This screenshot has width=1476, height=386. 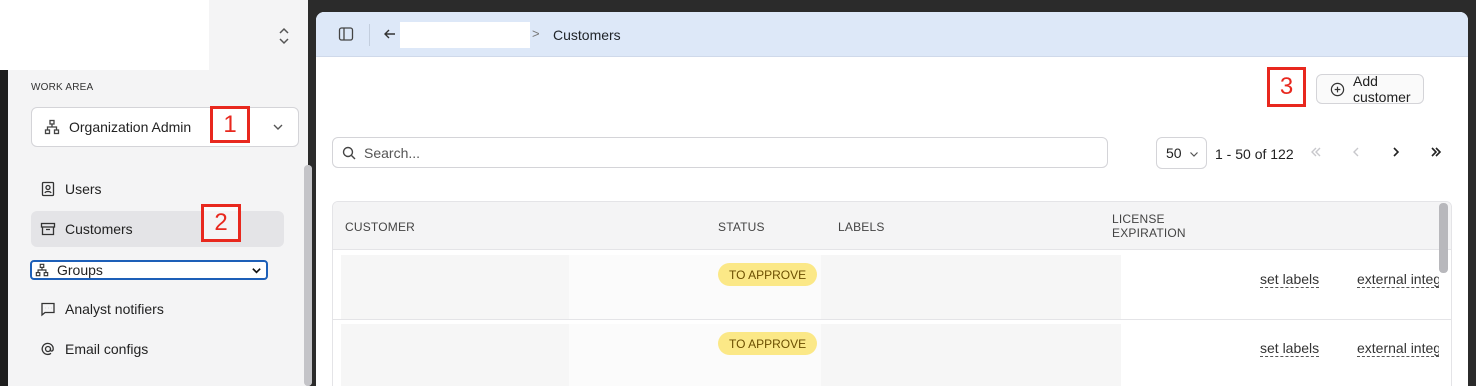 What do you see at coordinates (741, 227) in the screenshot?
I see `column-header-status: STATUS` at bounding box center [741, 227].